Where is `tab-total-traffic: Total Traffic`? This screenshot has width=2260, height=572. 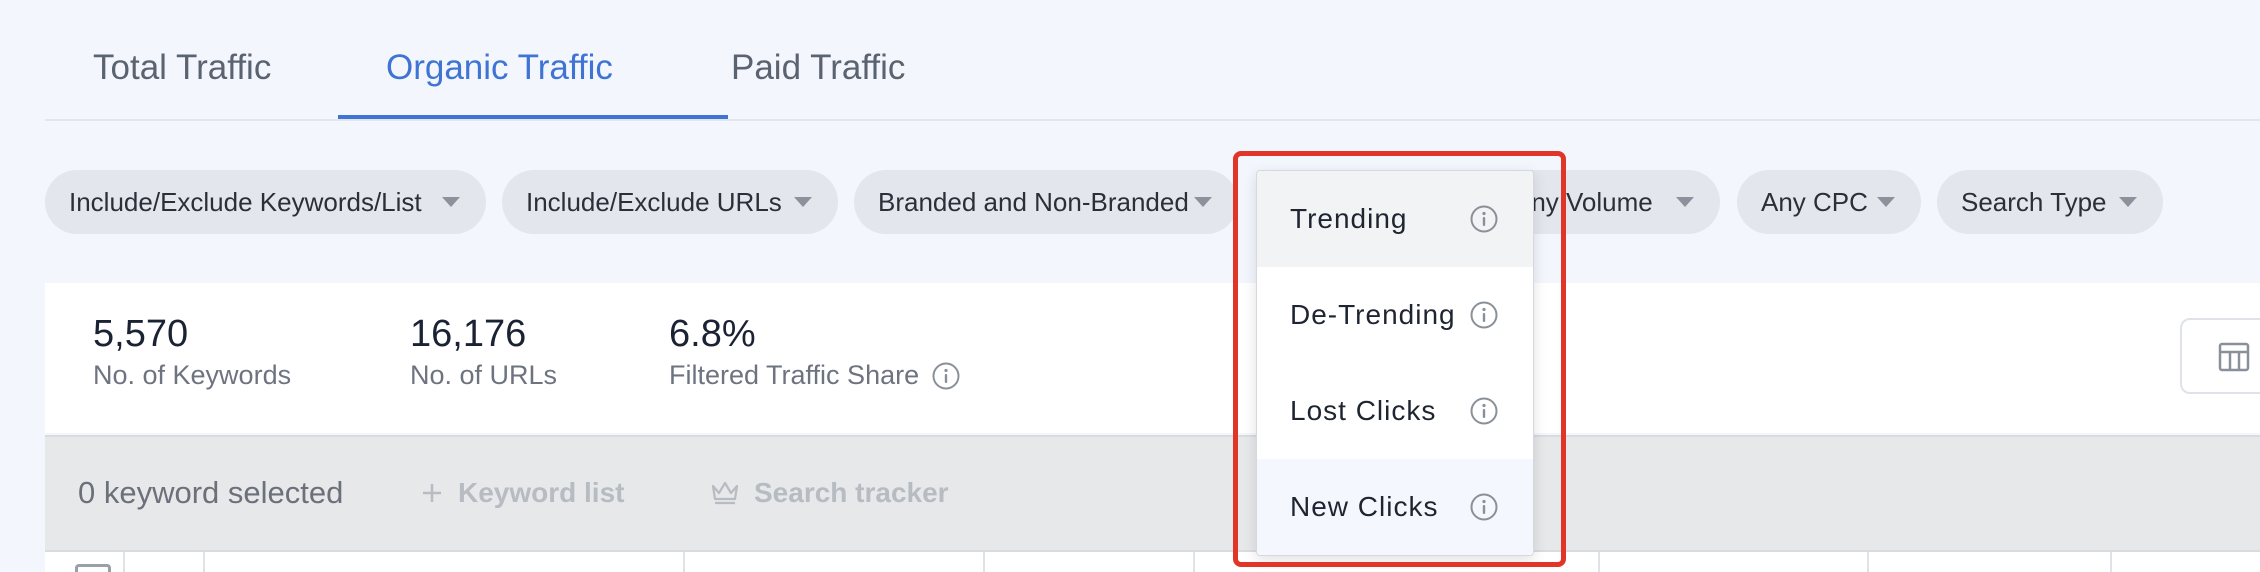 tab-total-traffic: Total Traffic is located at coordinates (182, 68).